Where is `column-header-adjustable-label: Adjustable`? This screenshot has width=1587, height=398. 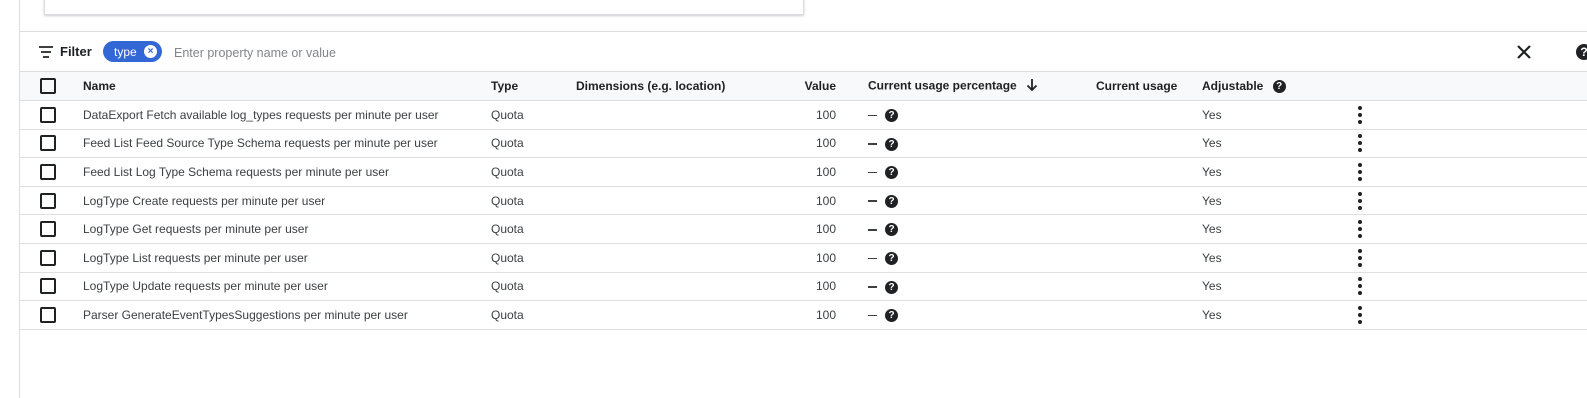
column-header-adjustable-label: Adjustable is located at coordinates (1233, 85).